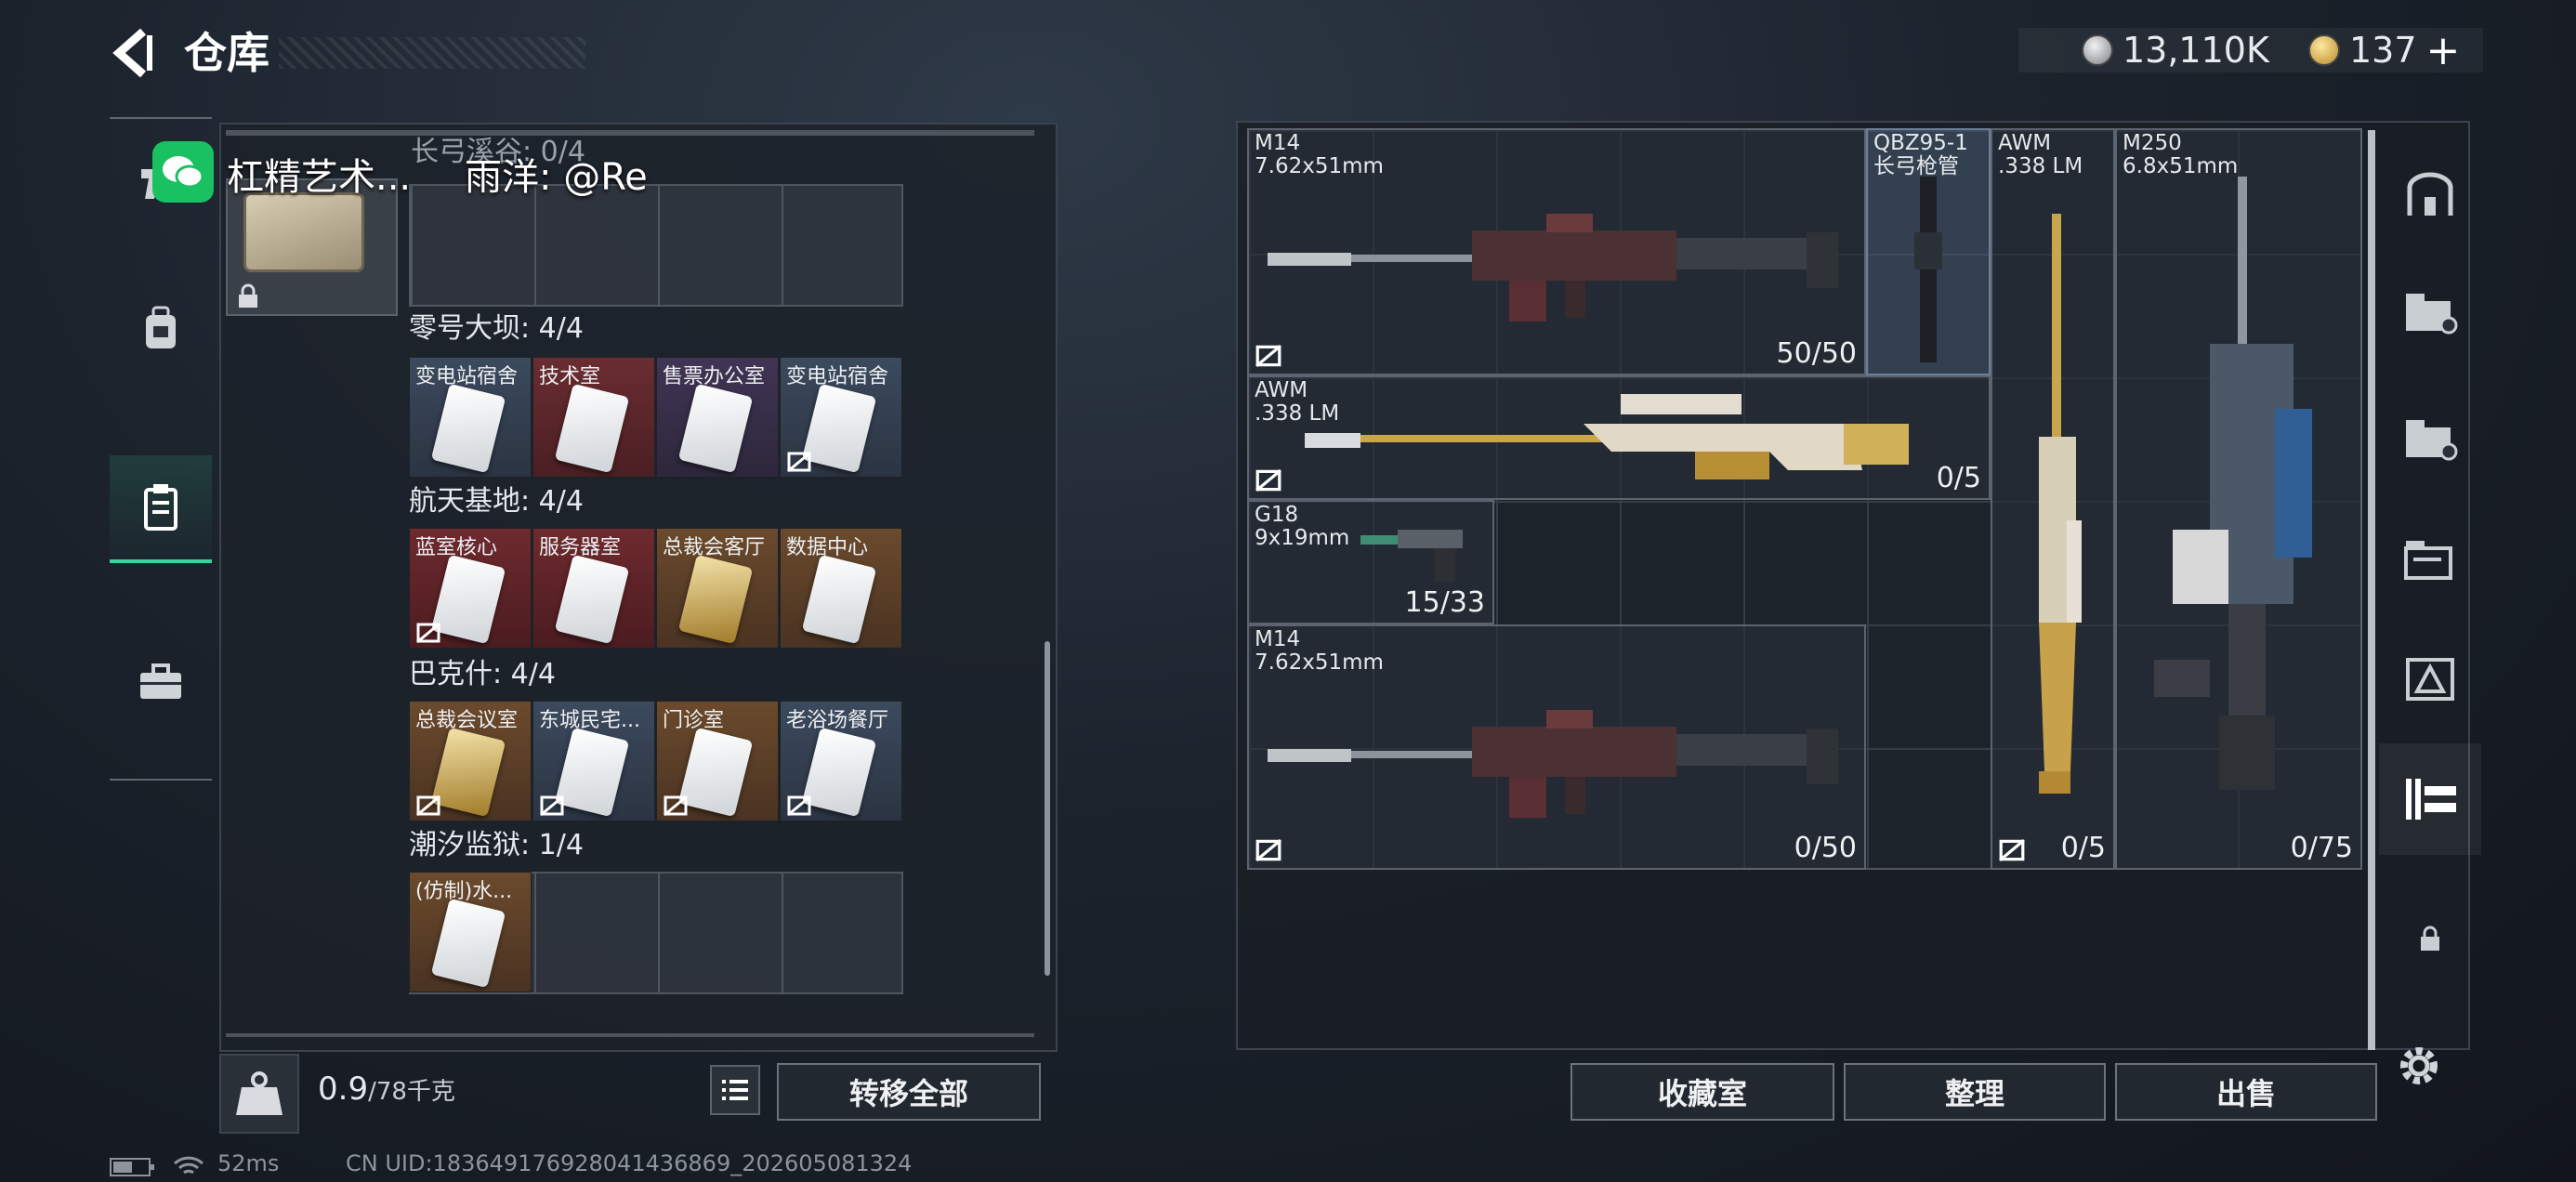  I want to click on weapon-name: M14 7.62x51mm, so click(1319, 154).